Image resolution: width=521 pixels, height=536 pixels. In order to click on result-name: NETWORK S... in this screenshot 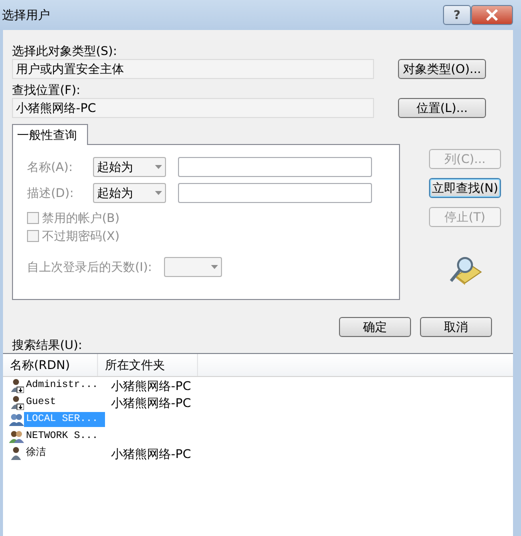, I will do `click(62, 436)`.